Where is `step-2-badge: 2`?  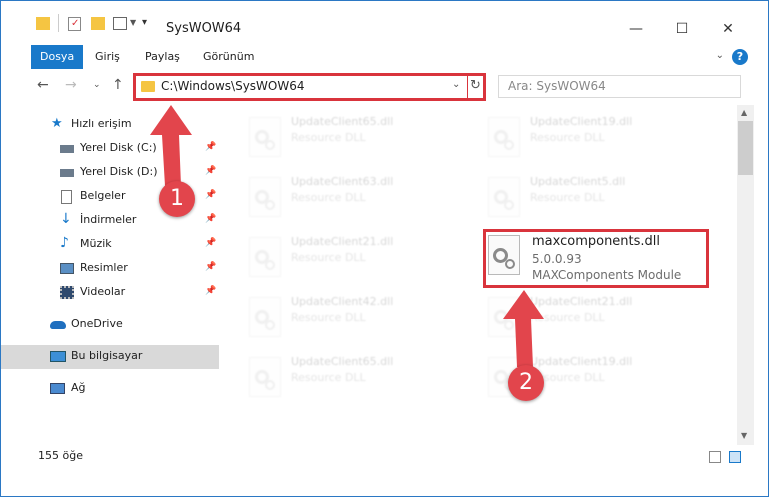 step-2-badge: 2 is located at coordinates (526, 383).